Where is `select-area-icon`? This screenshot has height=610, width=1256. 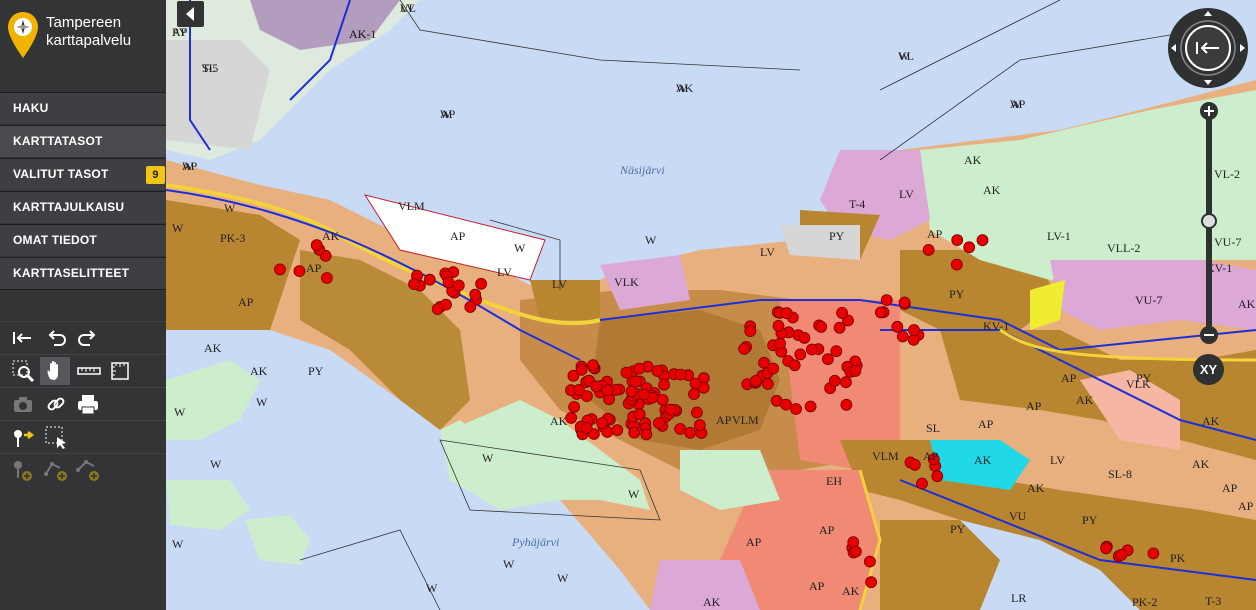 select-area-icon is located at coordinates (56, 437).